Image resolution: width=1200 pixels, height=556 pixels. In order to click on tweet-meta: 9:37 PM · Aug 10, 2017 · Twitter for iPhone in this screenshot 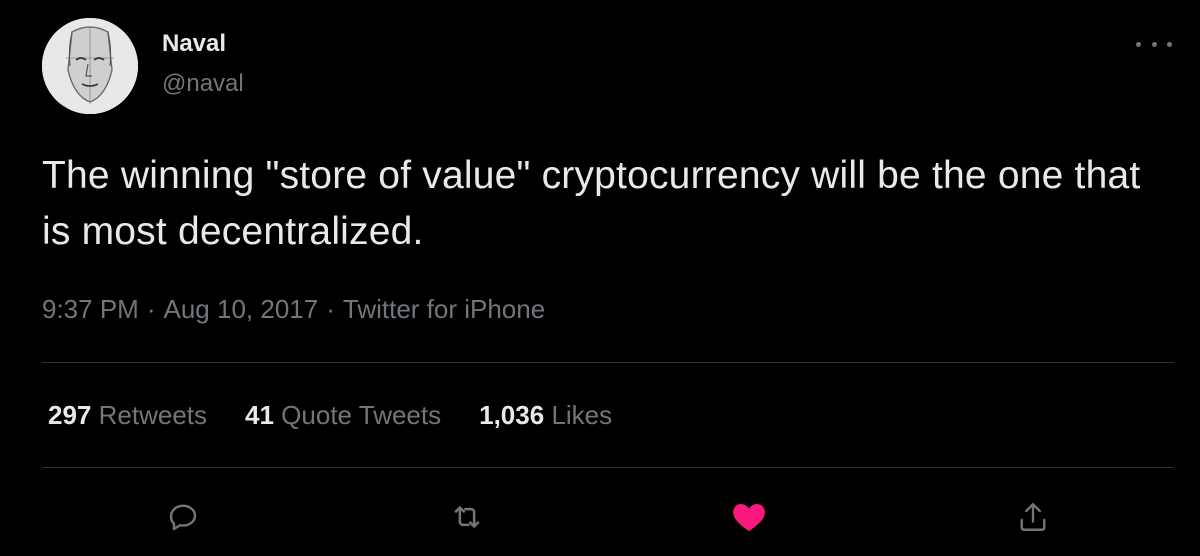, I will do `click(293, 309)`.